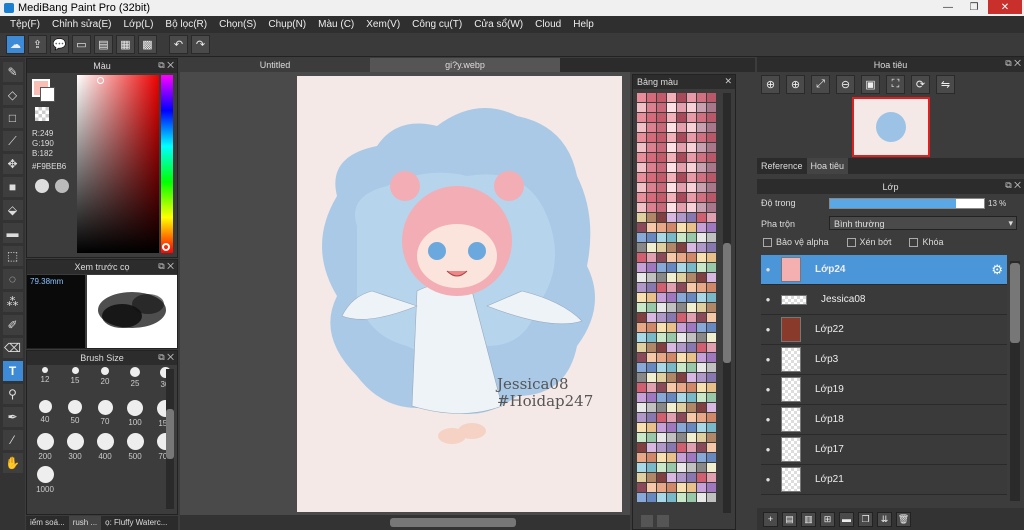 The height and width of the screenshot is (530, 1024). I want to click on menu-filter: Bộ lọc(R), so click(186, 24).